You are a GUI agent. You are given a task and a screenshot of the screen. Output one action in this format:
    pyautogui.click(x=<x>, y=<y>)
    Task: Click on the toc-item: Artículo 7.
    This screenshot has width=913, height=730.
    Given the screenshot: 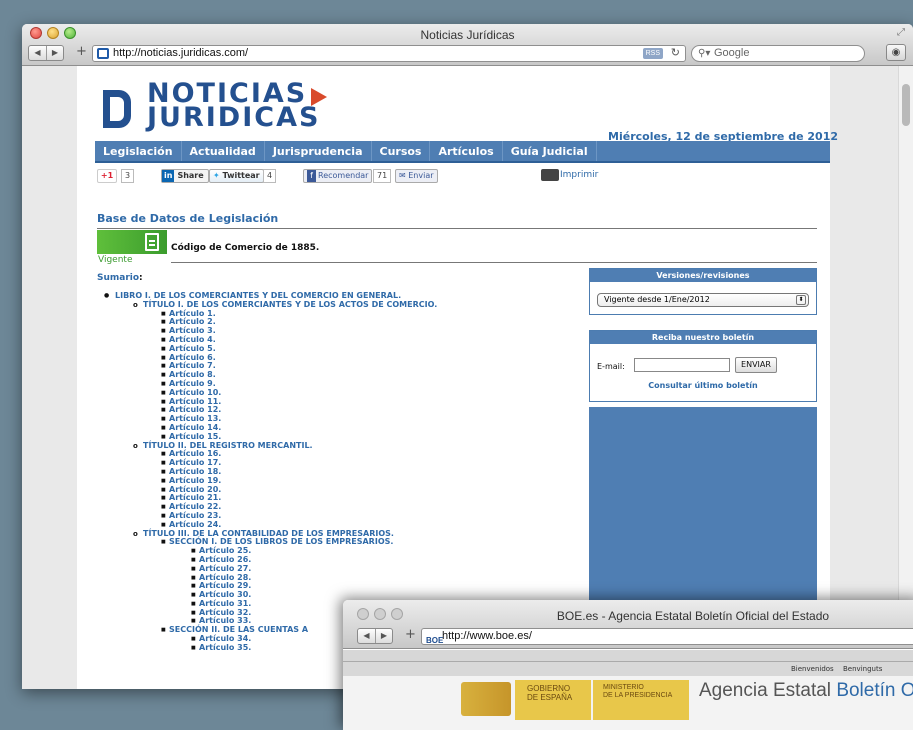 What is the action you would take?
    pyautogui.click(x=332, y=366)
    